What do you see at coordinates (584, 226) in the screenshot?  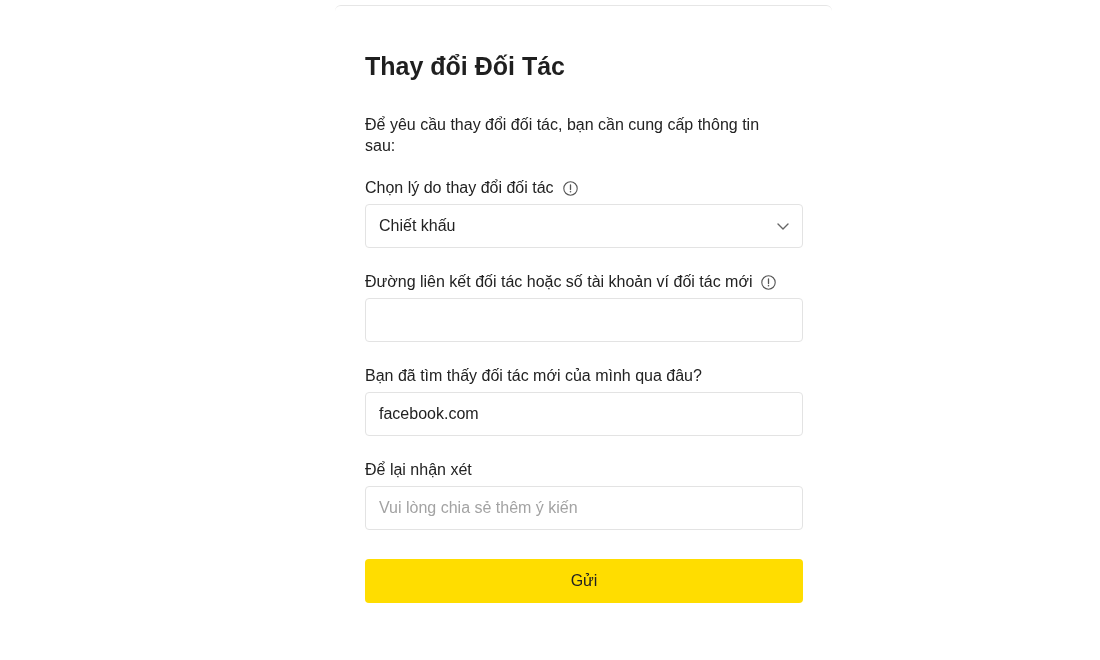 I see `dropdown-field: Chiết khấu` at bounding box center [584, 226].